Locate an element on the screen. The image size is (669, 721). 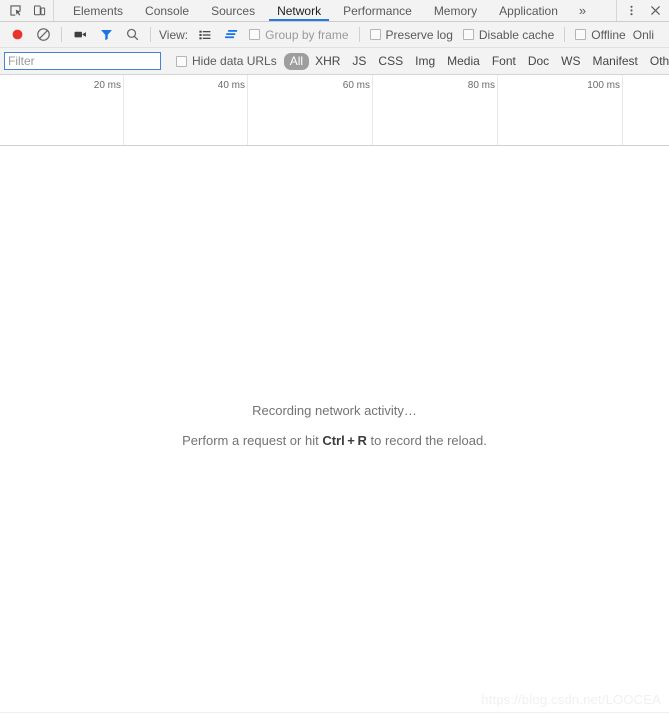
tab-bar-left-icon-group is located at coordinates (27, 10).